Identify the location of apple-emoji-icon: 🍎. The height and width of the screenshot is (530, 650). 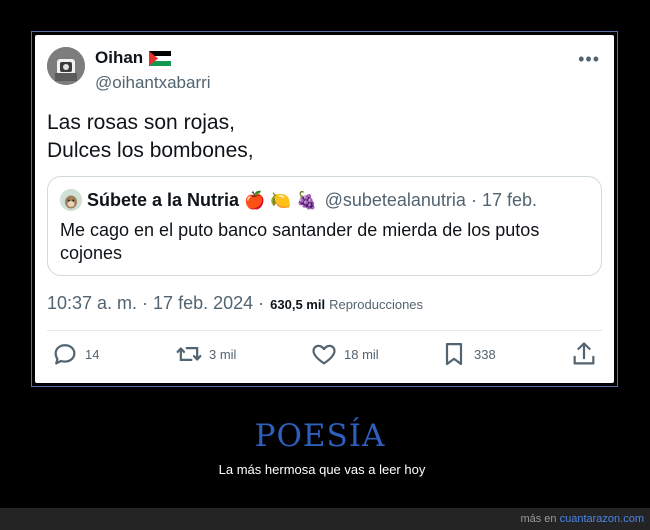
(255, 200).